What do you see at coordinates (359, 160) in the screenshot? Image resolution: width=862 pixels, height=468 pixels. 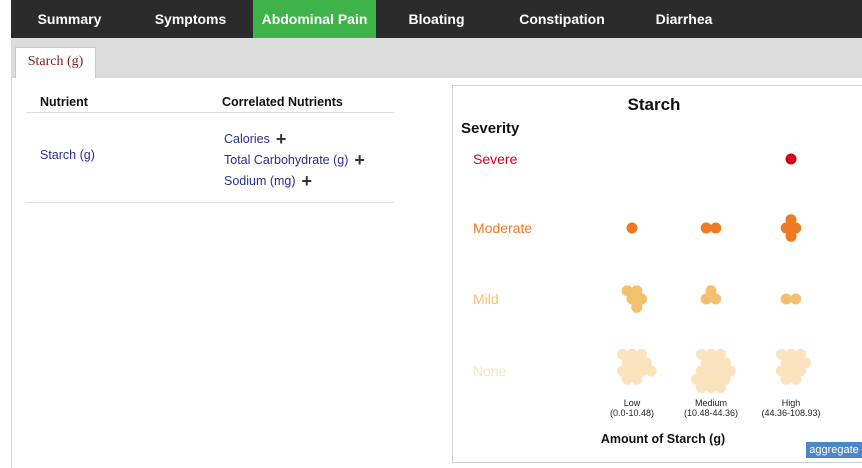 I see `add-total-carbohydrate-icon: +` at bounding box center [359, 160].